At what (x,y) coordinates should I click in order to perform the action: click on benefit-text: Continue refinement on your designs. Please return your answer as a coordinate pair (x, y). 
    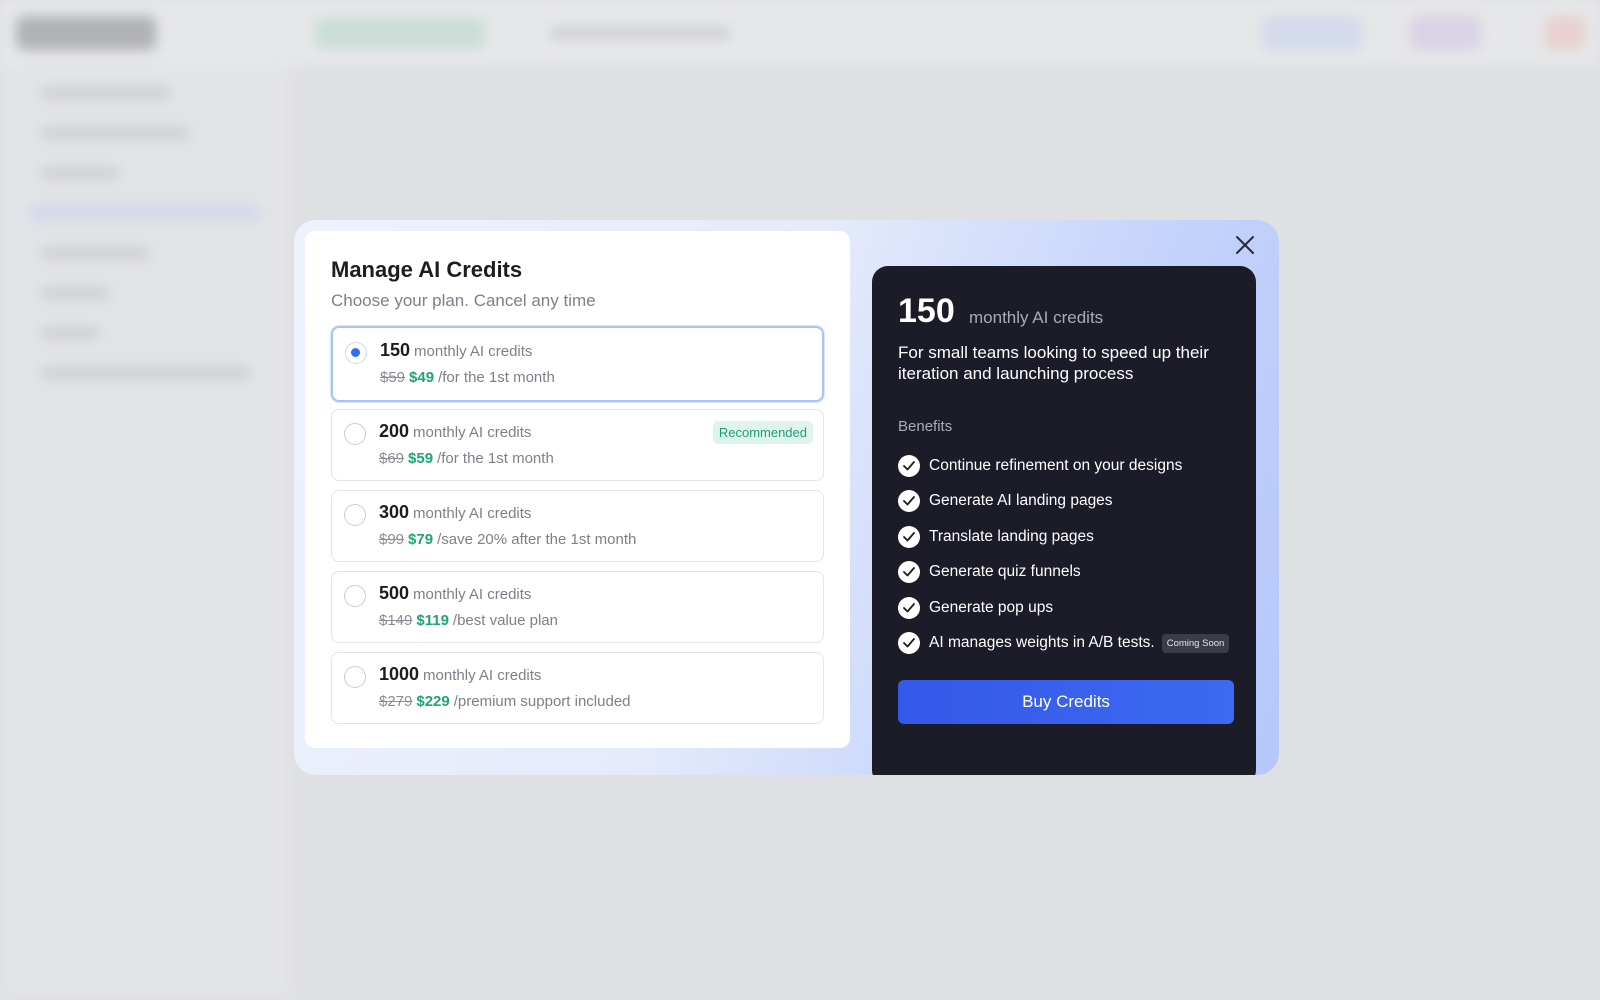
    Looking at the image, I should click on (1056, 465).